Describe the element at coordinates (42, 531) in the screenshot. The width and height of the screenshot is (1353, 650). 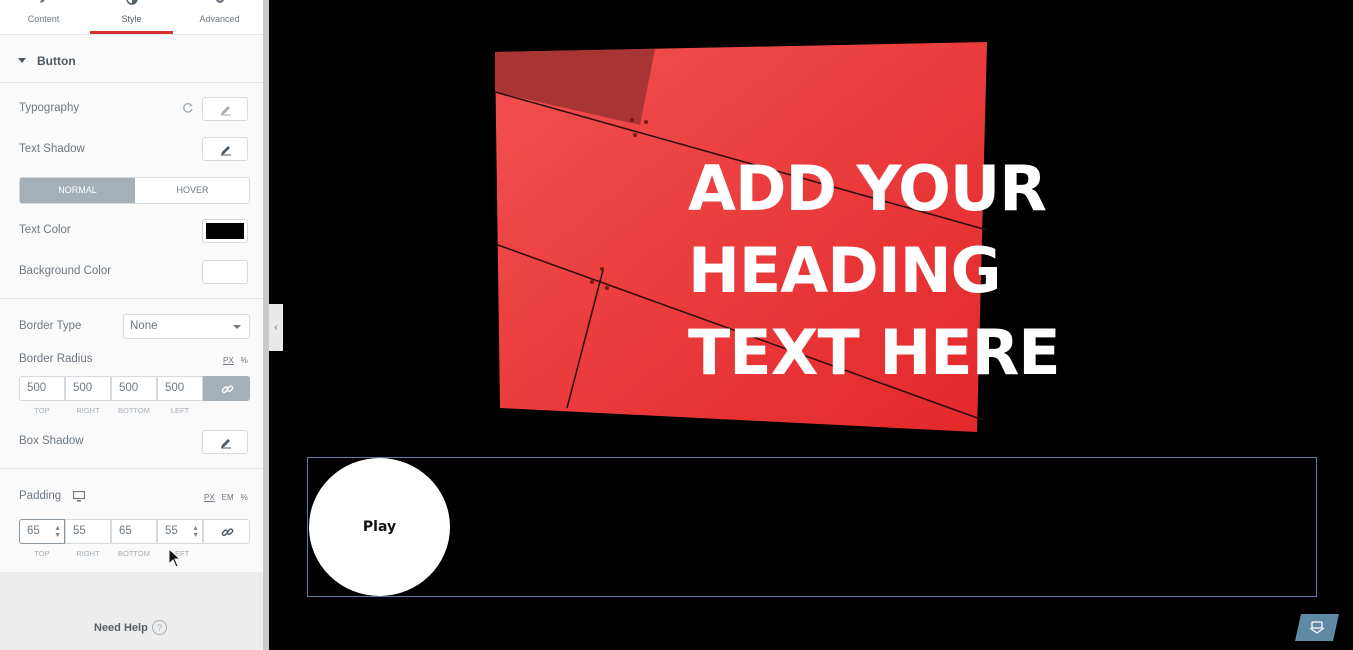
I see `padding-top-input: 65 ▲ ▼` at that location.